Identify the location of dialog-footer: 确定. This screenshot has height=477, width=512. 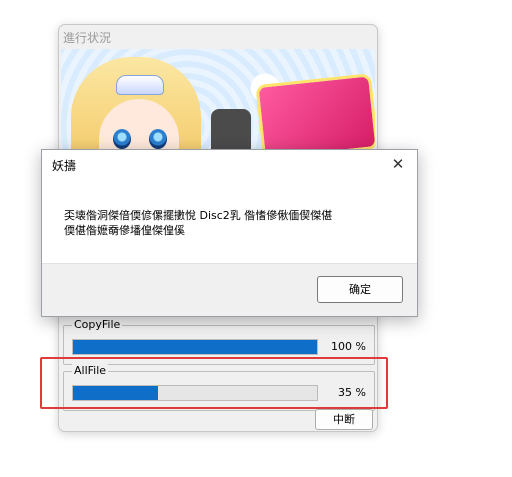
(229, 289).